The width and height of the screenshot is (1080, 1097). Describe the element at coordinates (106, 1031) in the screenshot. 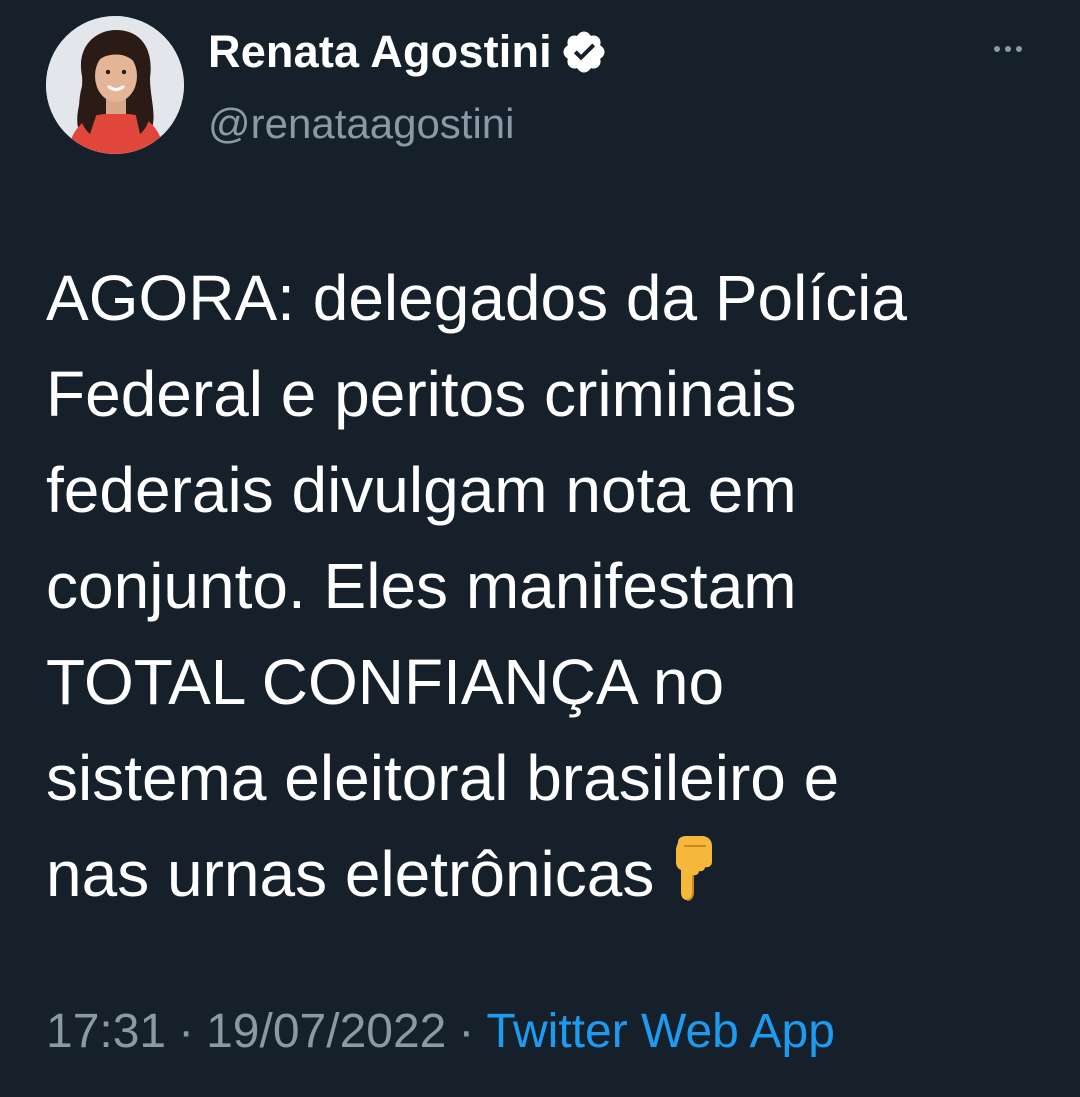

I see `tweet-time: 17:31` at that location.